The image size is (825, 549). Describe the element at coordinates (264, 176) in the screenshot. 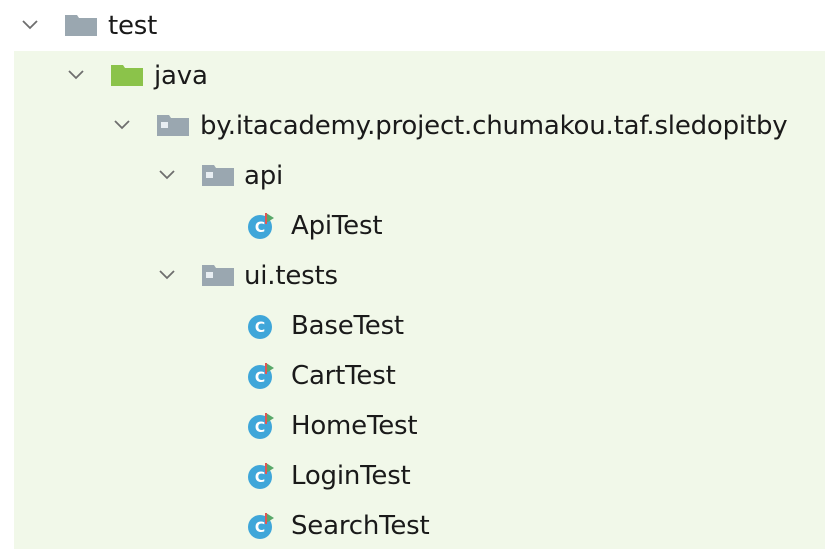

I see `tree-label-api: api` at that location.